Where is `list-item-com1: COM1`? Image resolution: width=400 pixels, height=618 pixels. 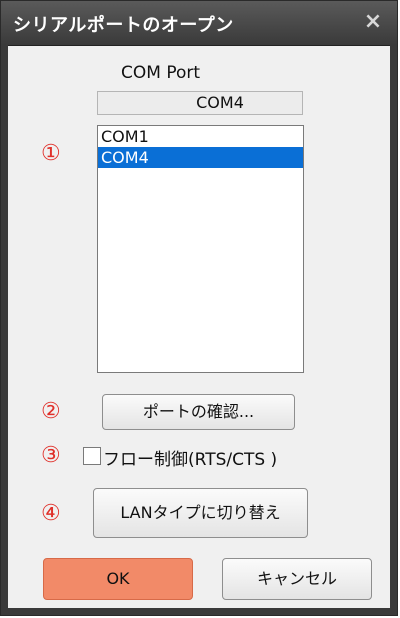 list-item-com1: COM1 is located at coordinates (200, 136).